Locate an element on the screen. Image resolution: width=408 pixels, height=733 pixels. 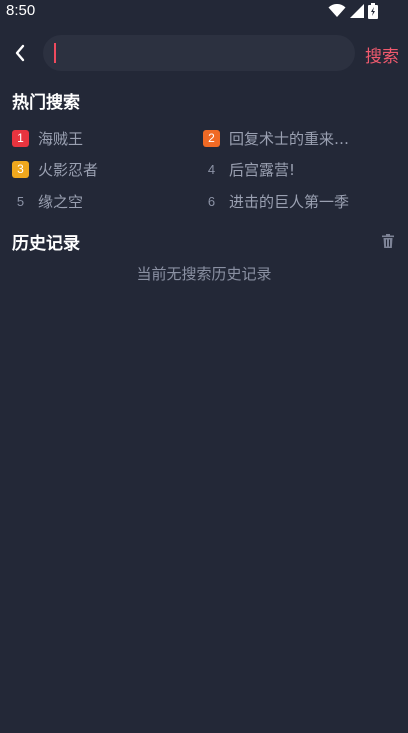
hot-search-item: 6 进击的巨人第一季 is located at coordinates (276, 201).